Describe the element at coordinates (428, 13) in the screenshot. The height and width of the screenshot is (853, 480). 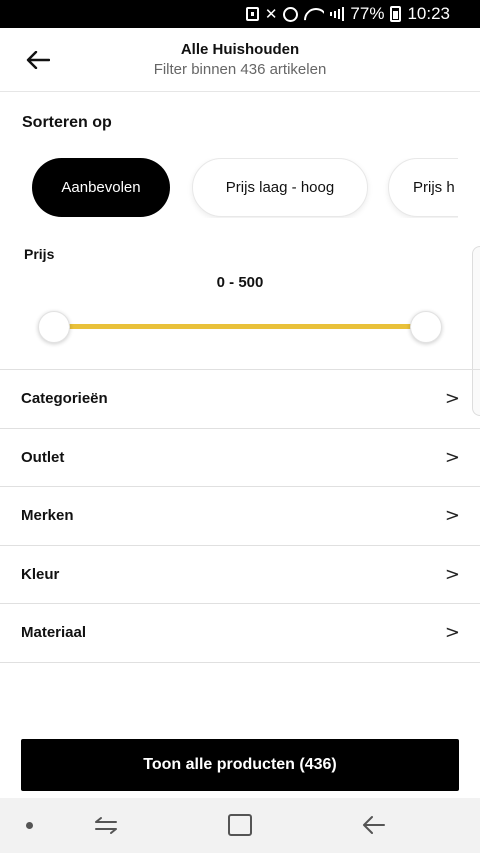
I see `clock: 10:23` at that location.